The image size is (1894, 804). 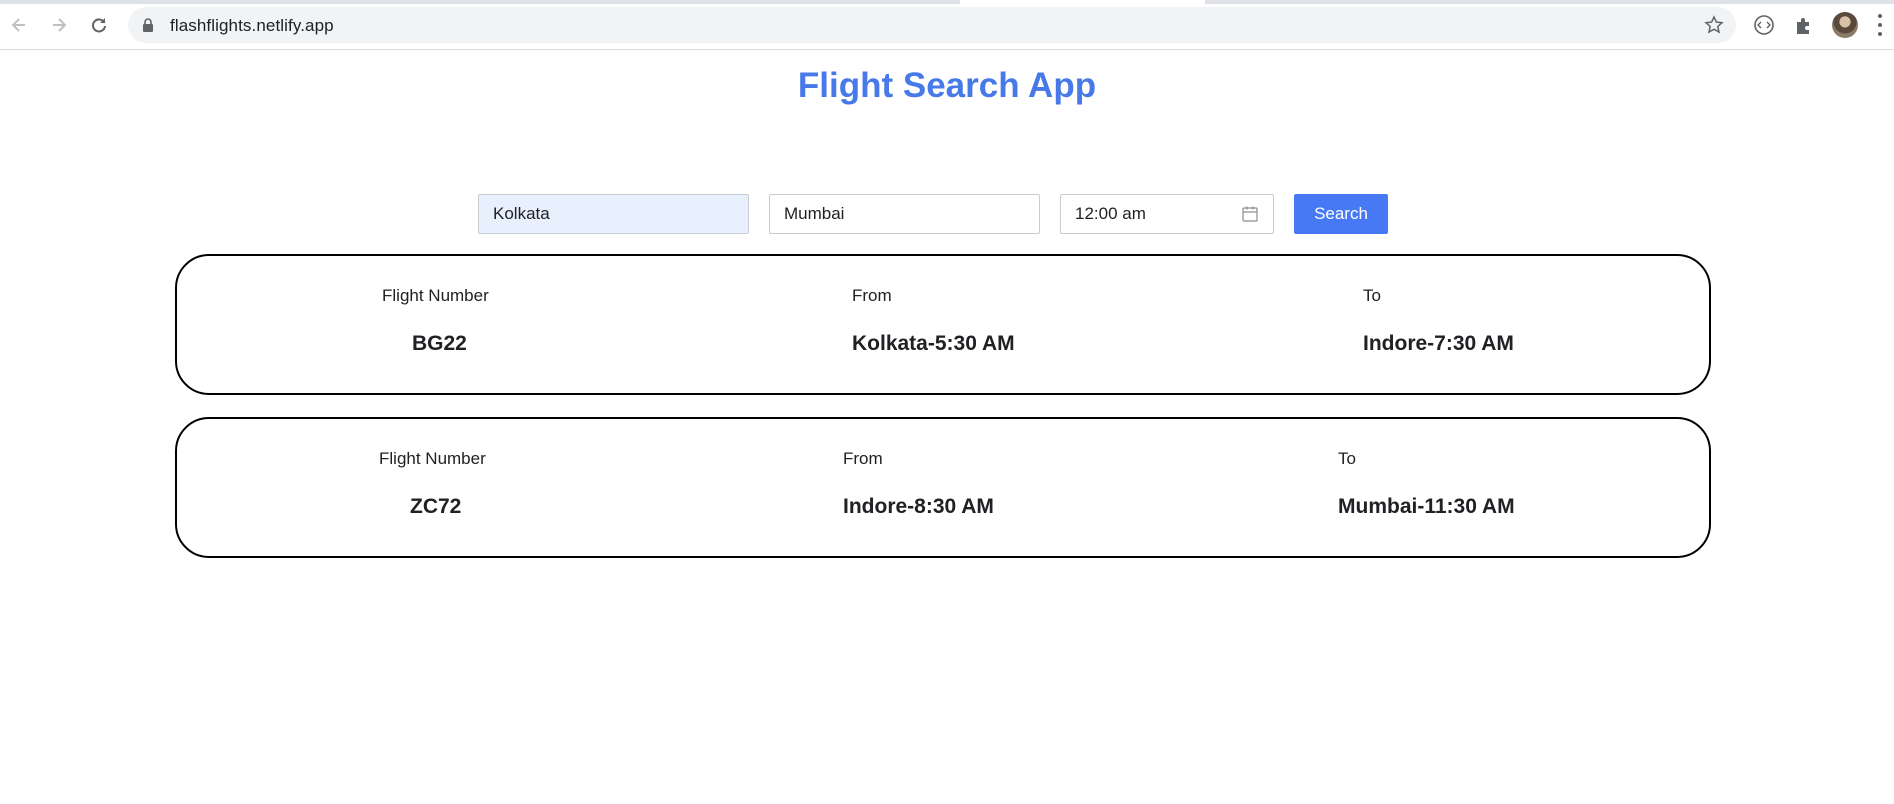 What do you see at coordinates (932, 25) in the screenshot?
I see `address-bar: flashflights.netlify.app` at bounding box center [932, 25].